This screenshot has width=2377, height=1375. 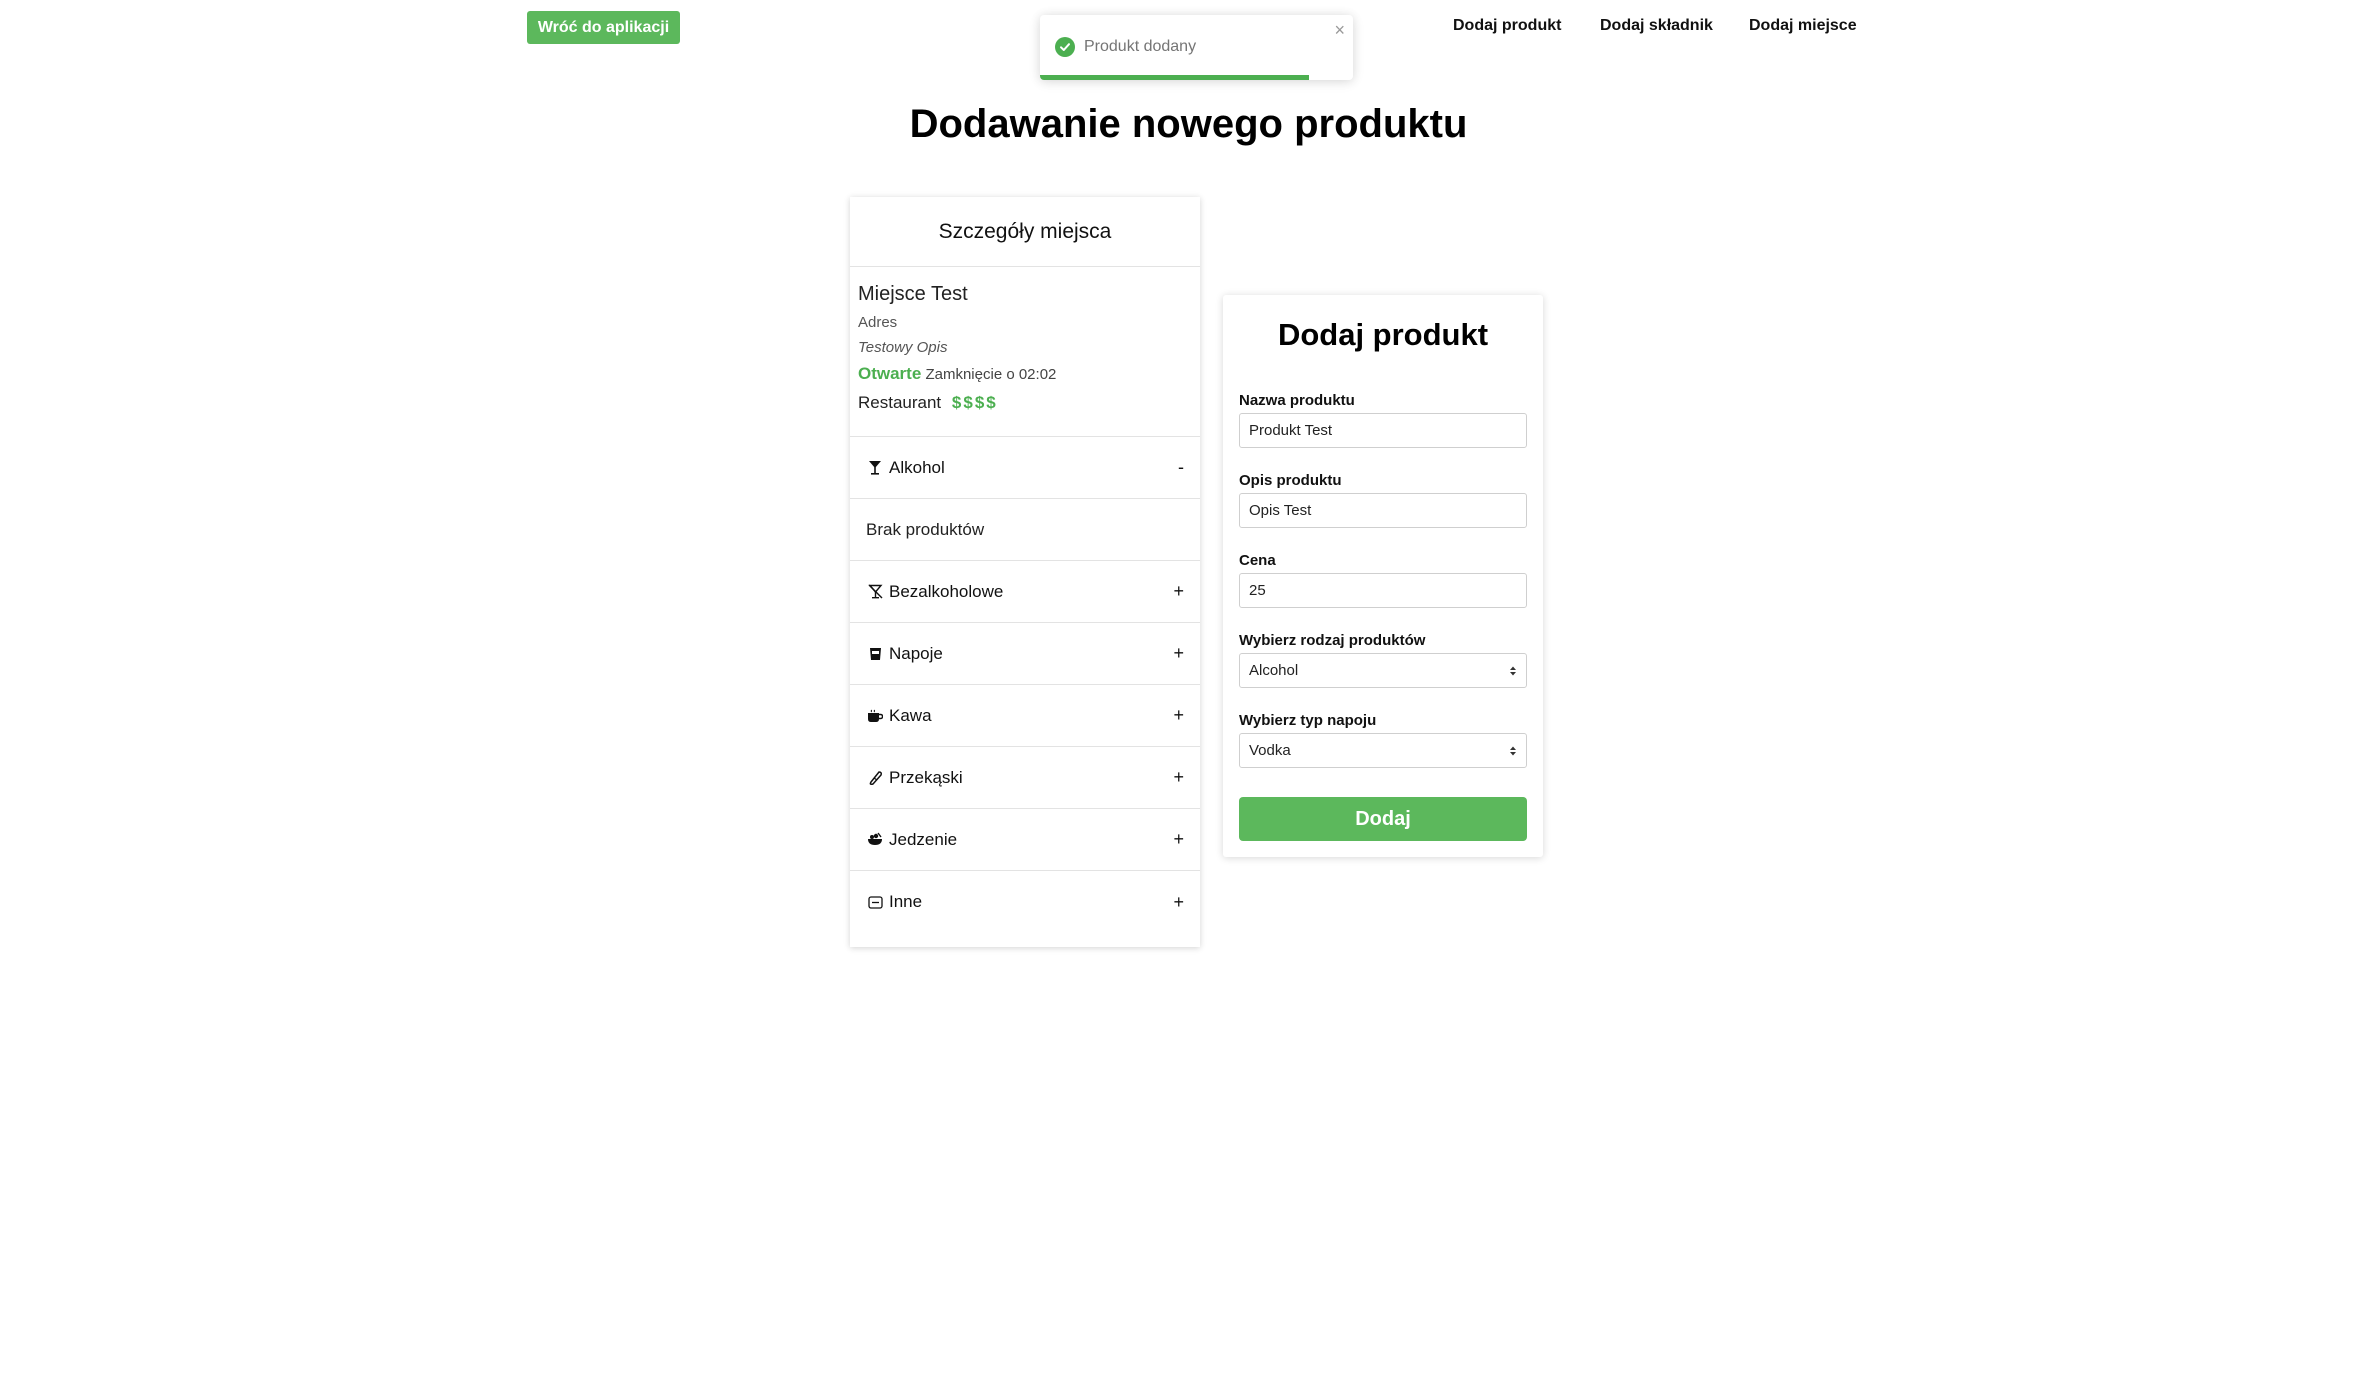 What do you see at coordinates (946, 591) in the screenshot?
I see `category-label: Bezalkoholowe` at bounding box center [946, 591].